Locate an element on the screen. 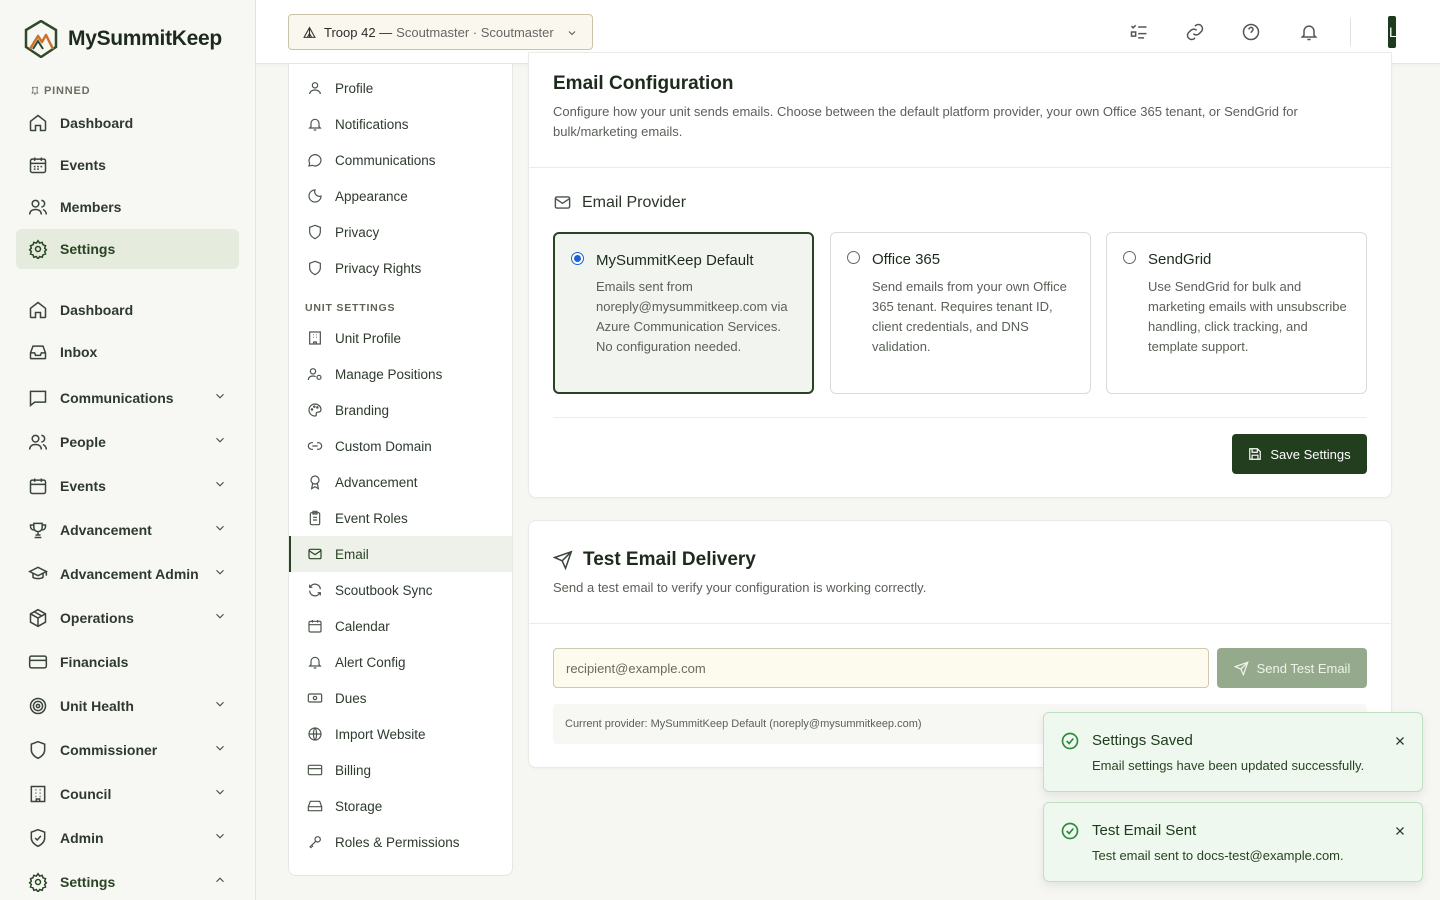  pinned-members: Members is located at coordinates (127, 207).